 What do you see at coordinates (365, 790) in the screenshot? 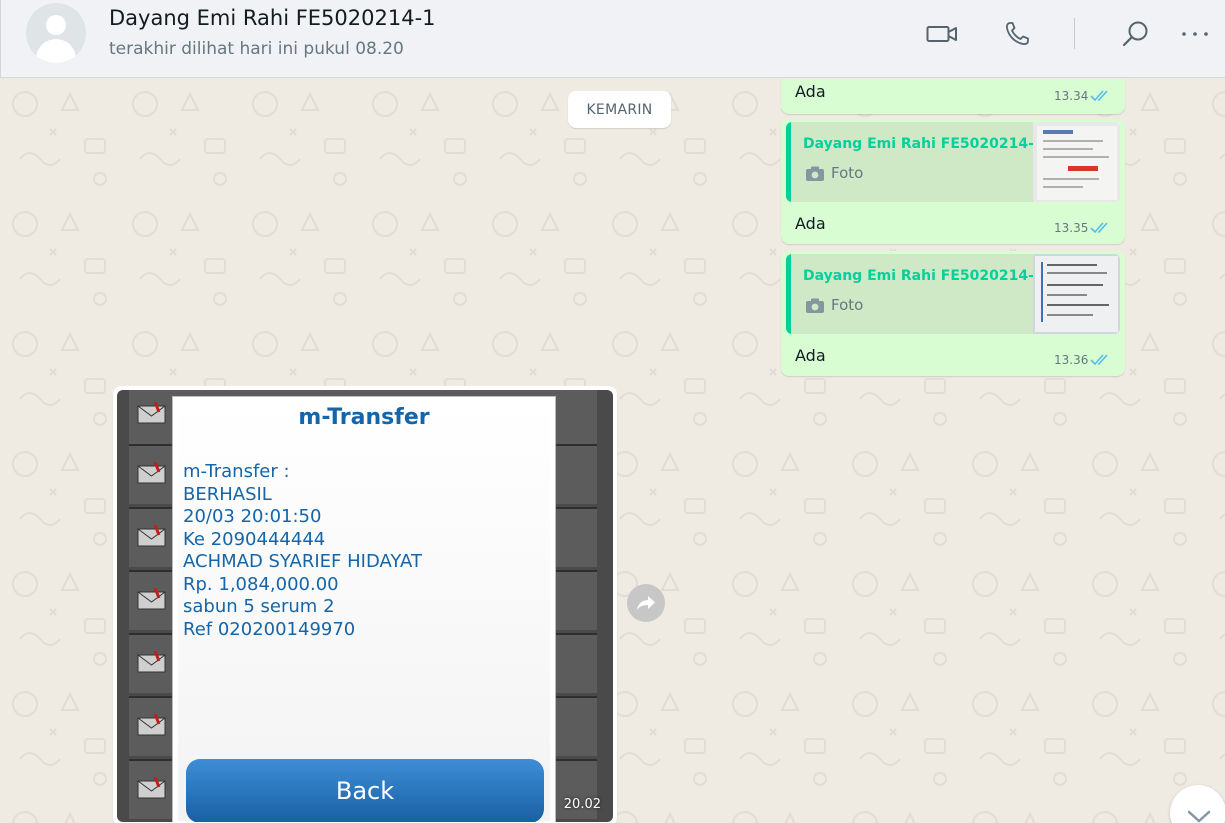
I see `back-button: Back` at bounding box center [365, 790].